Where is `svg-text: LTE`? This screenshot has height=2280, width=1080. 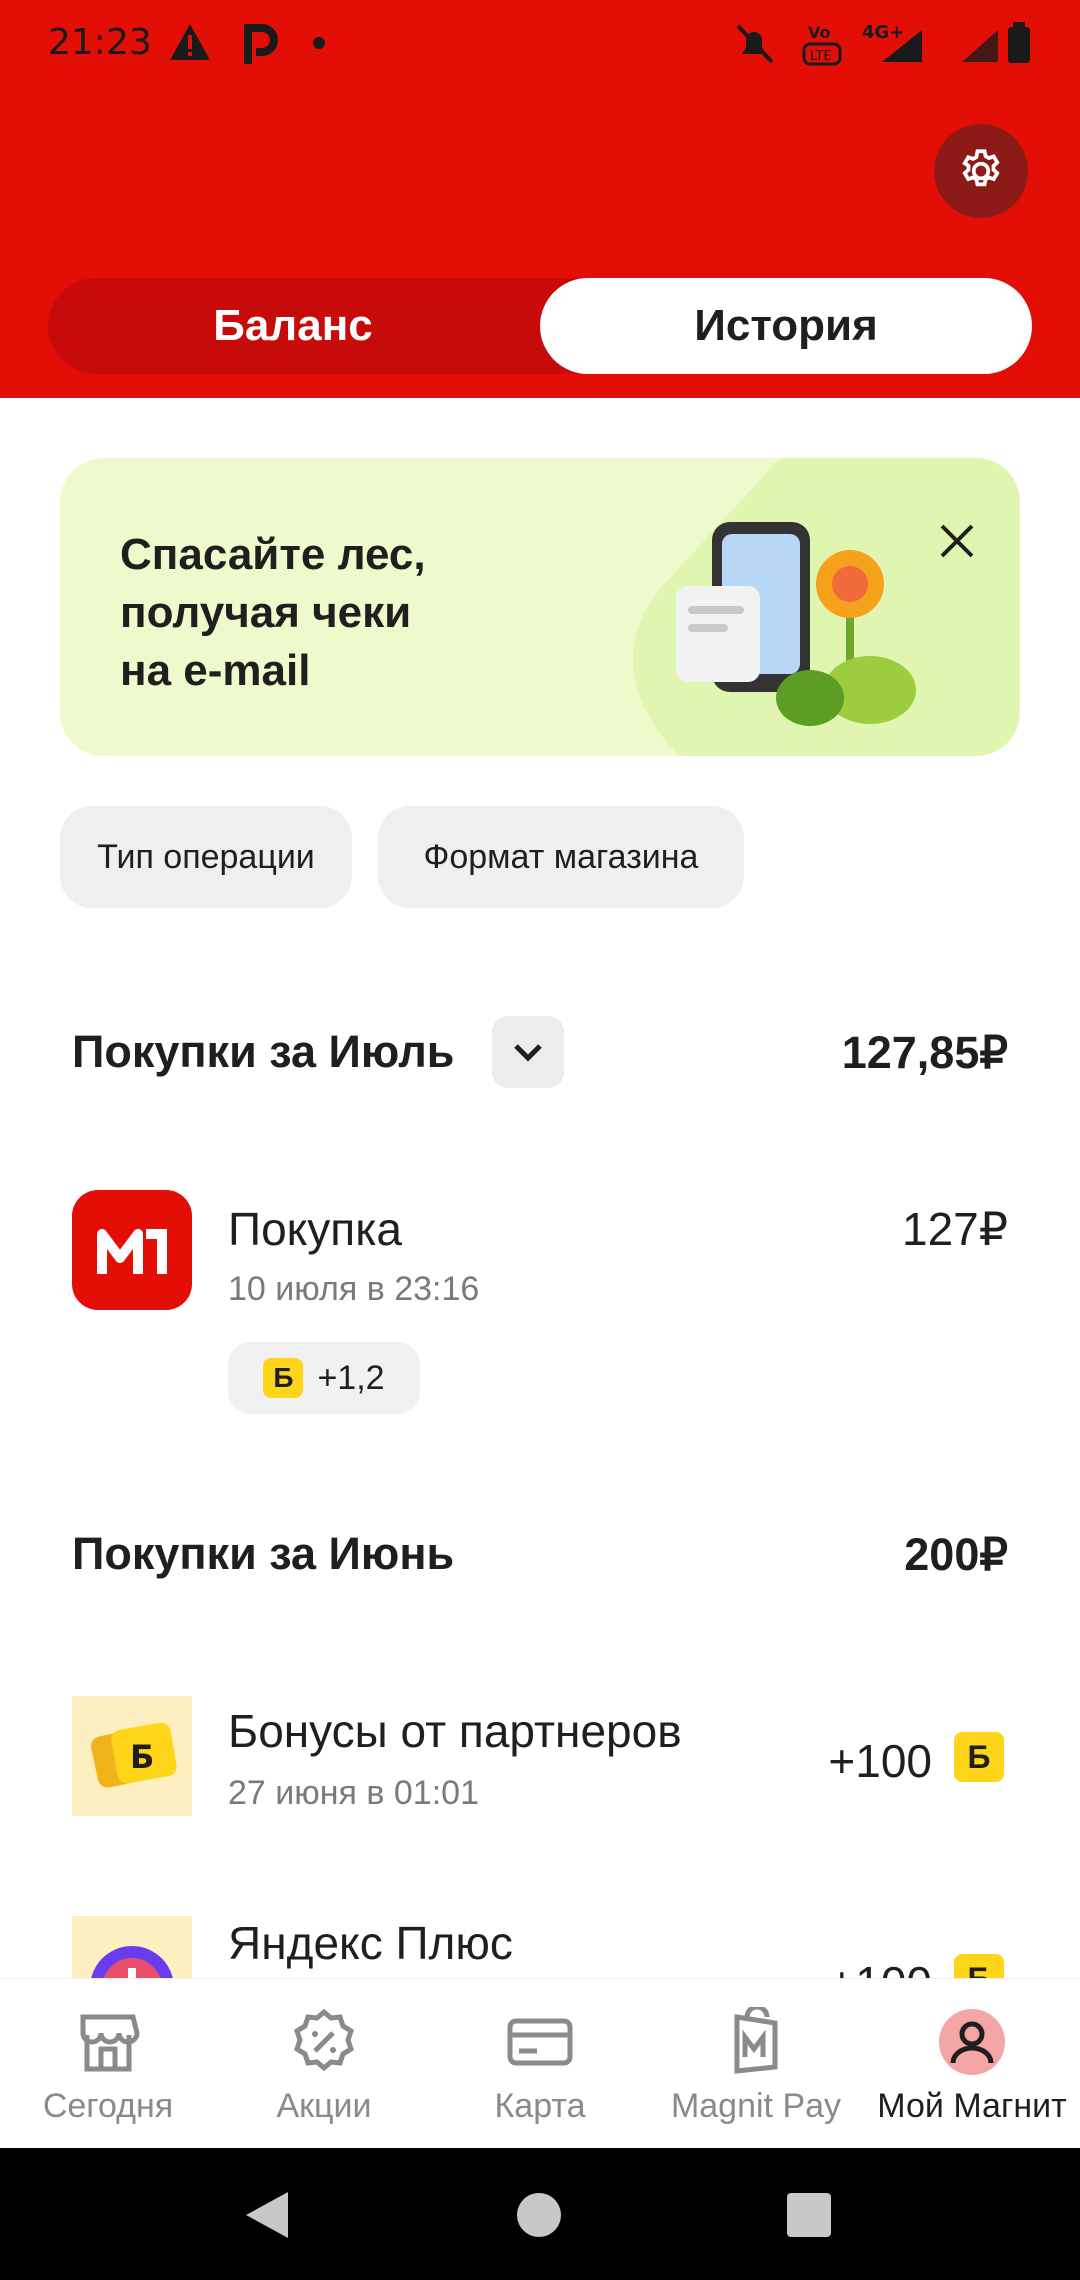 svg-text: LTE is located at coordinates (821, 56).